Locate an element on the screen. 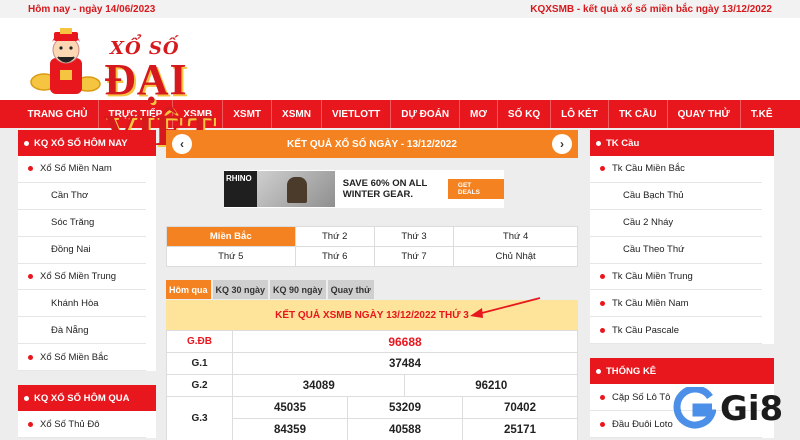  today-date: Hôm nay - ngày 14/06/2023 is located at coordinates (92, 9).